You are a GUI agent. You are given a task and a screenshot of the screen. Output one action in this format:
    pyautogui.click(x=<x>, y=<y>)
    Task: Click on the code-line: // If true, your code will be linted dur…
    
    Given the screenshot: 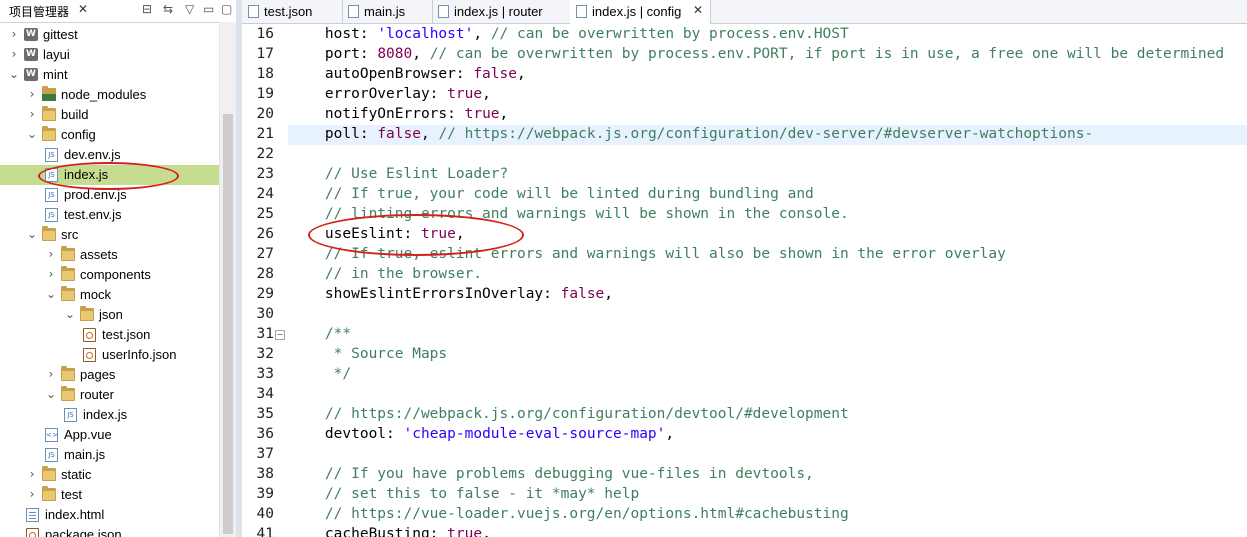 What is the action you would take?
    pyautogui.click(x=552, y=194)
    